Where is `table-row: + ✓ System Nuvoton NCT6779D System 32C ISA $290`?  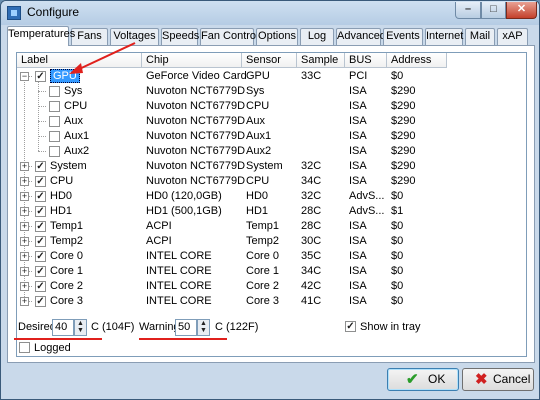
table-row: + ✓ System Nuvoton NCT6779D System 32C ISA $290 is located at coordinates (271, 166).